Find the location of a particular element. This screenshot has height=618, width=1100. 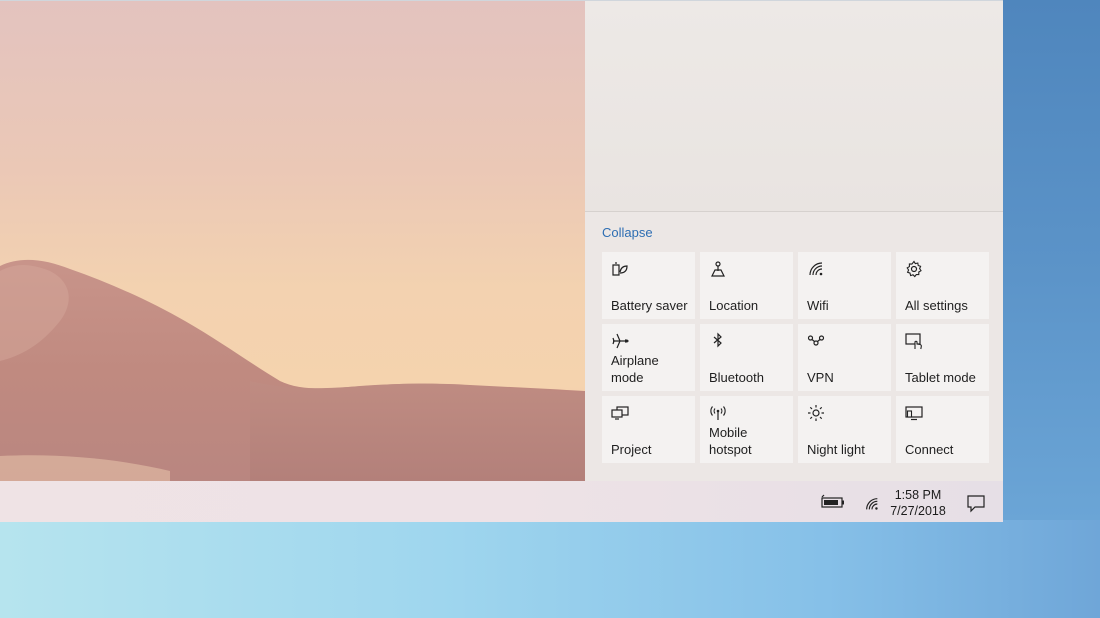

battery-icon is located at coordinates (833, 502).